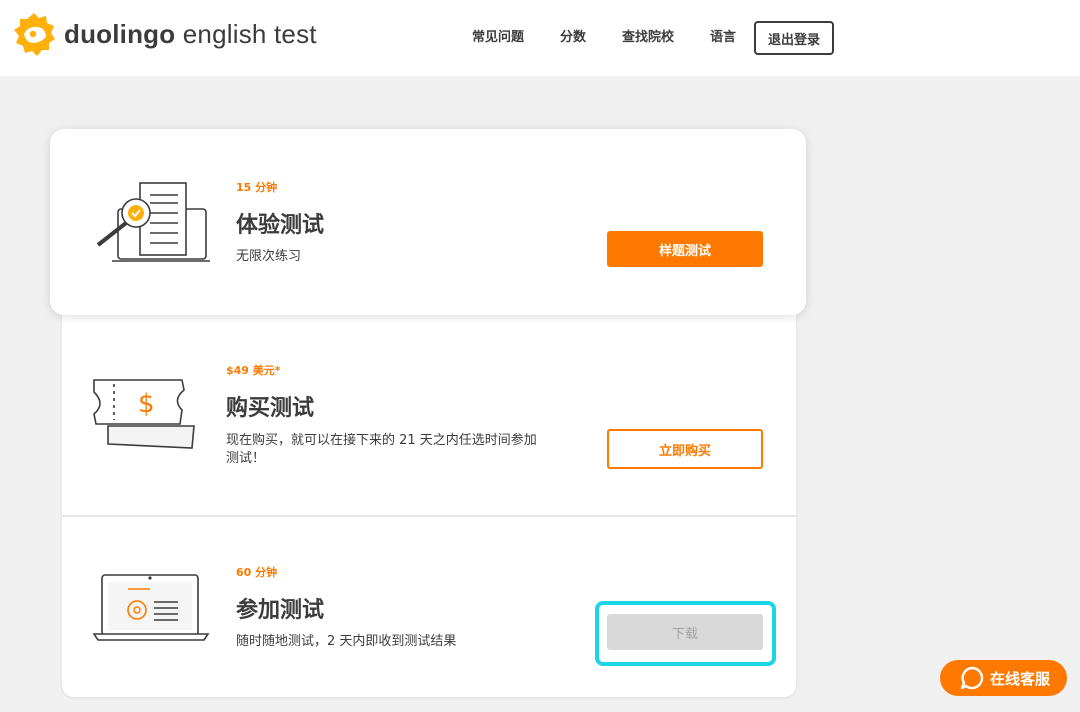 The image size is (1080, 712). I want to click on duolingo-logo: duolingo english test, so click(163, 34).